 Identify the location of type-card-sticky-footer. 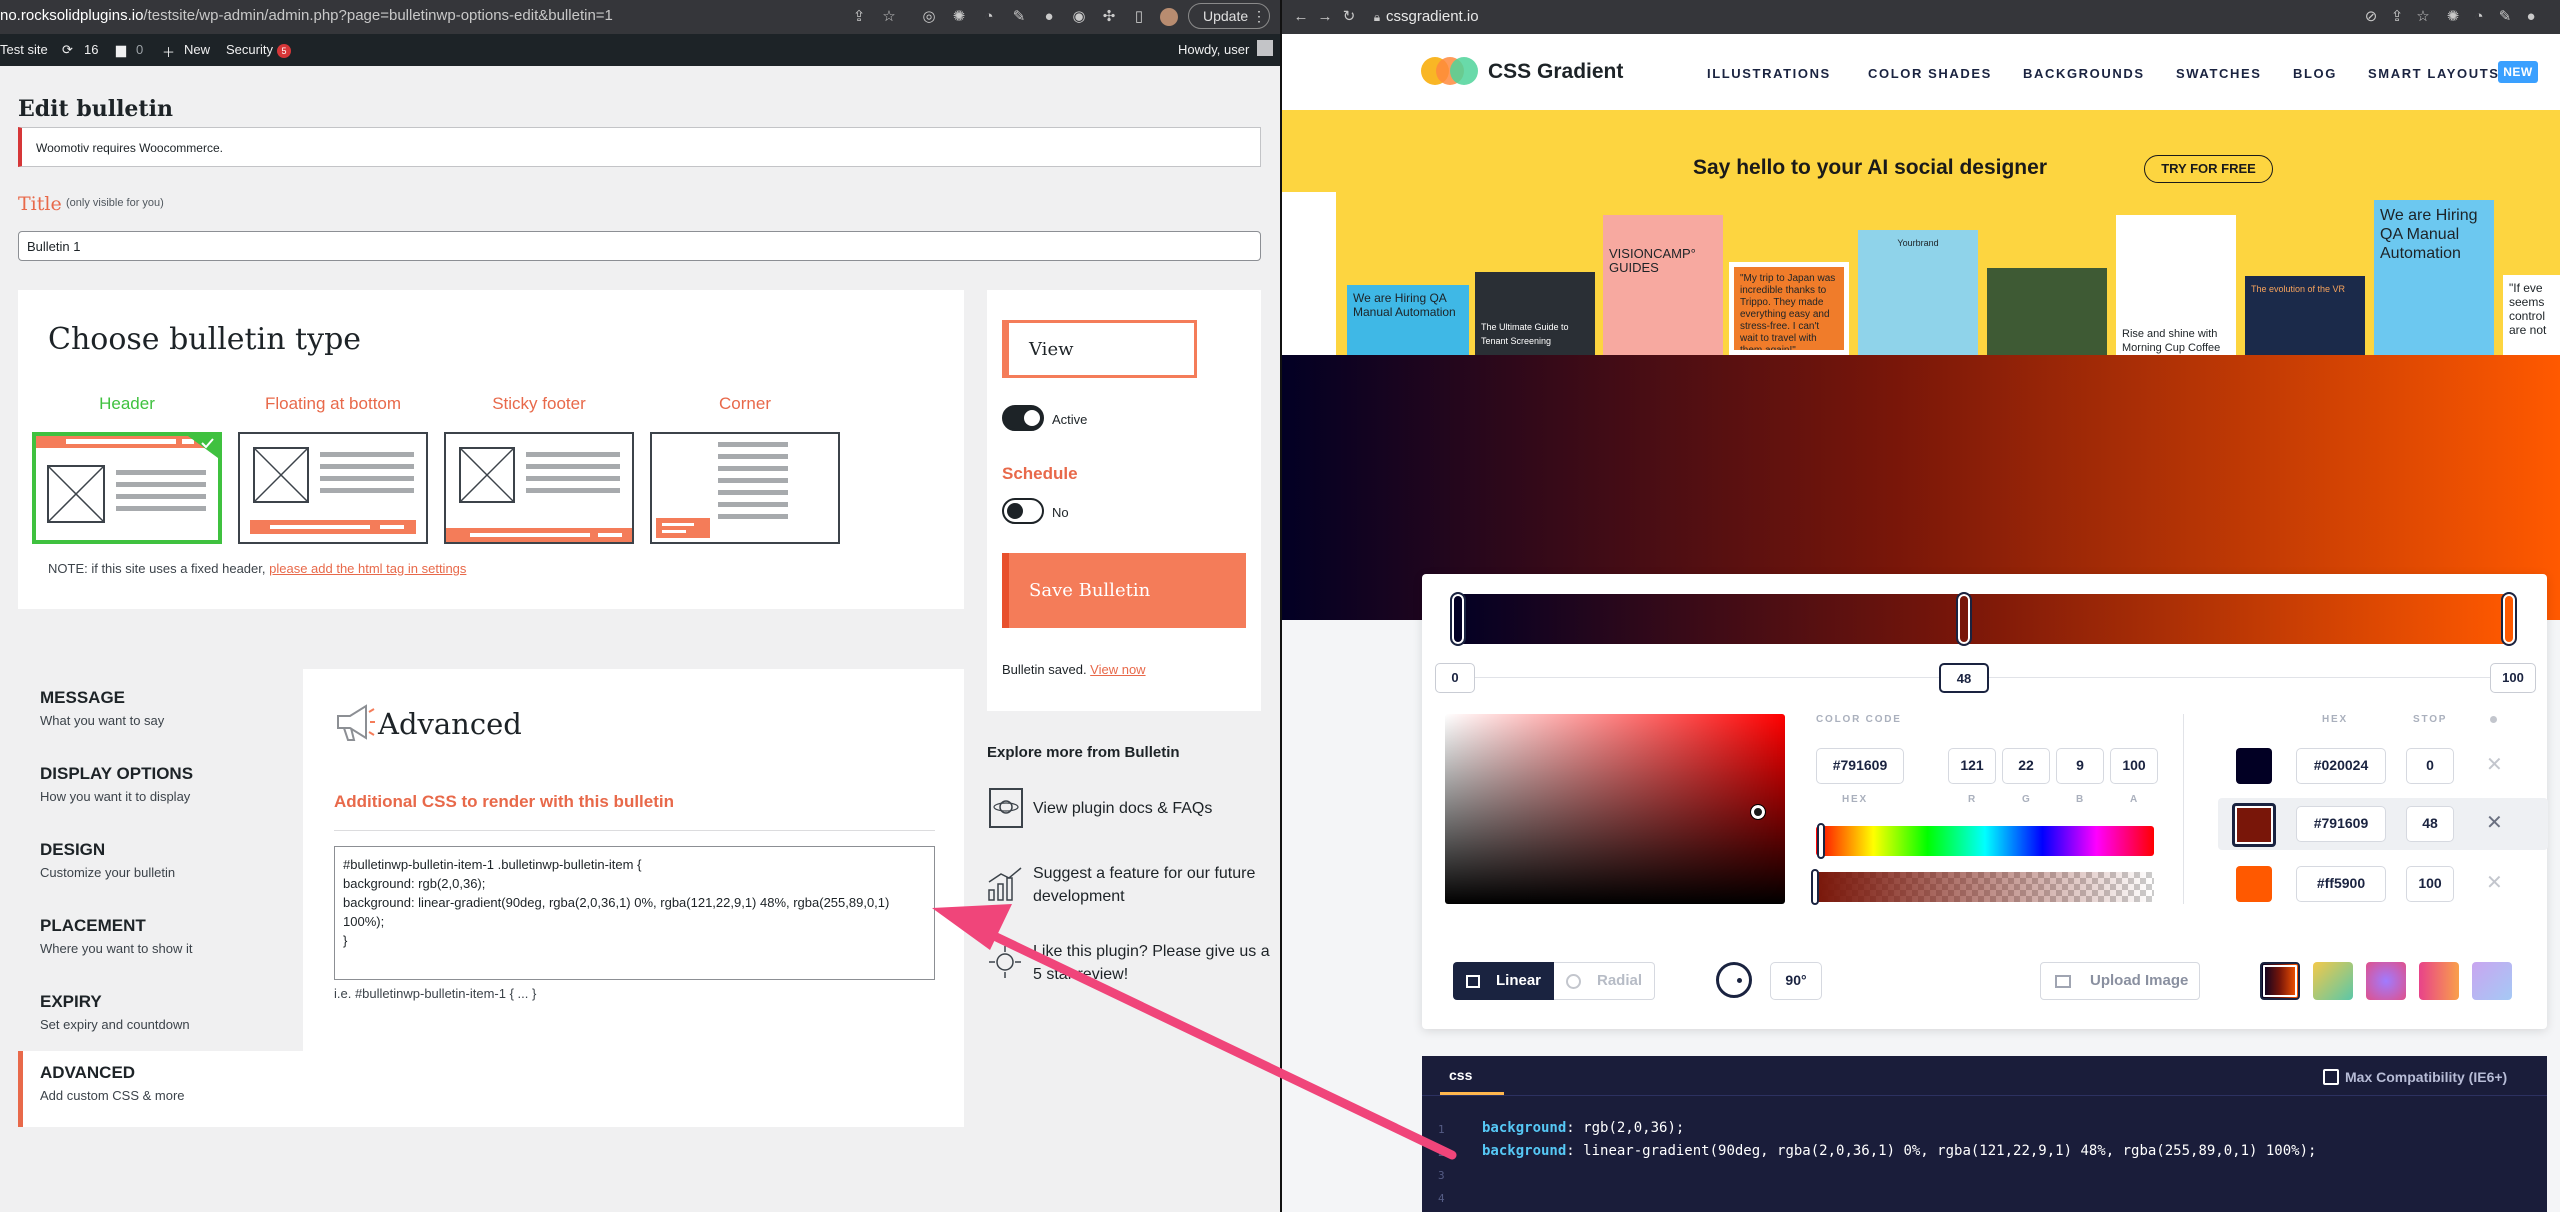
(539, 488).